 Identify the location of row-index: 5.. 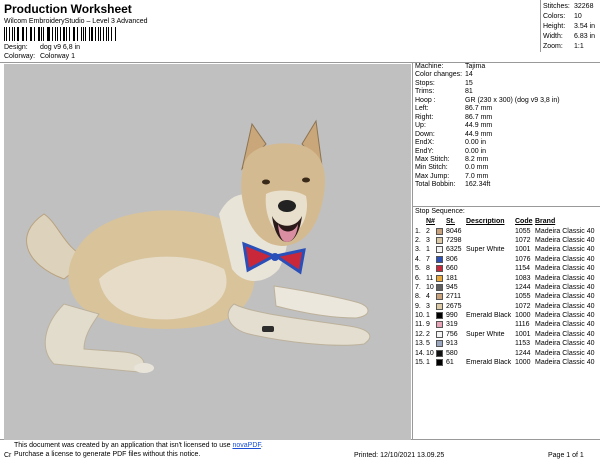
(418, 269).